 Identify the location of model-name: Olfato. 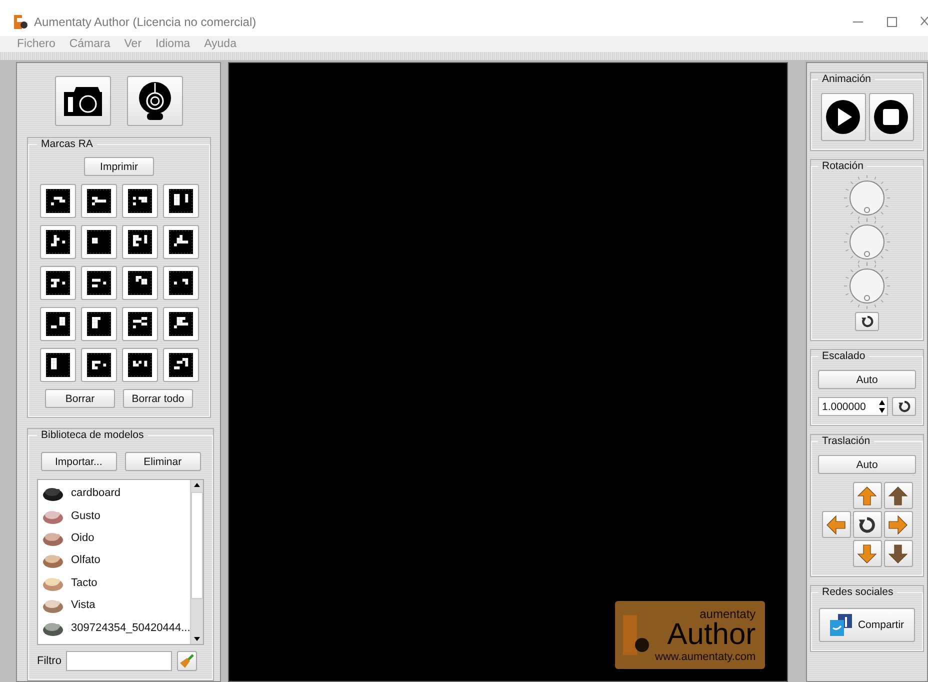
(85, 560).